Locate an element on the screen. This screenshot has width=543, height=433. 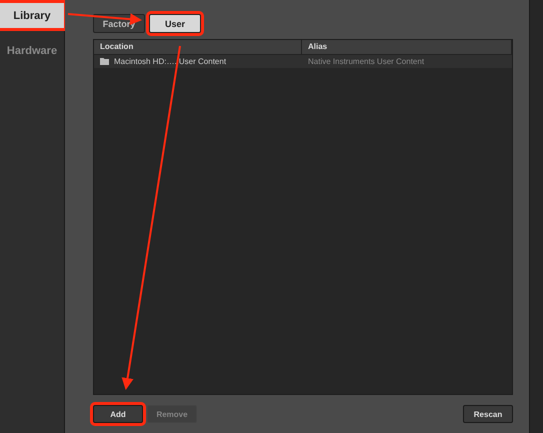
button: Add is located at coordinates (118, 414).